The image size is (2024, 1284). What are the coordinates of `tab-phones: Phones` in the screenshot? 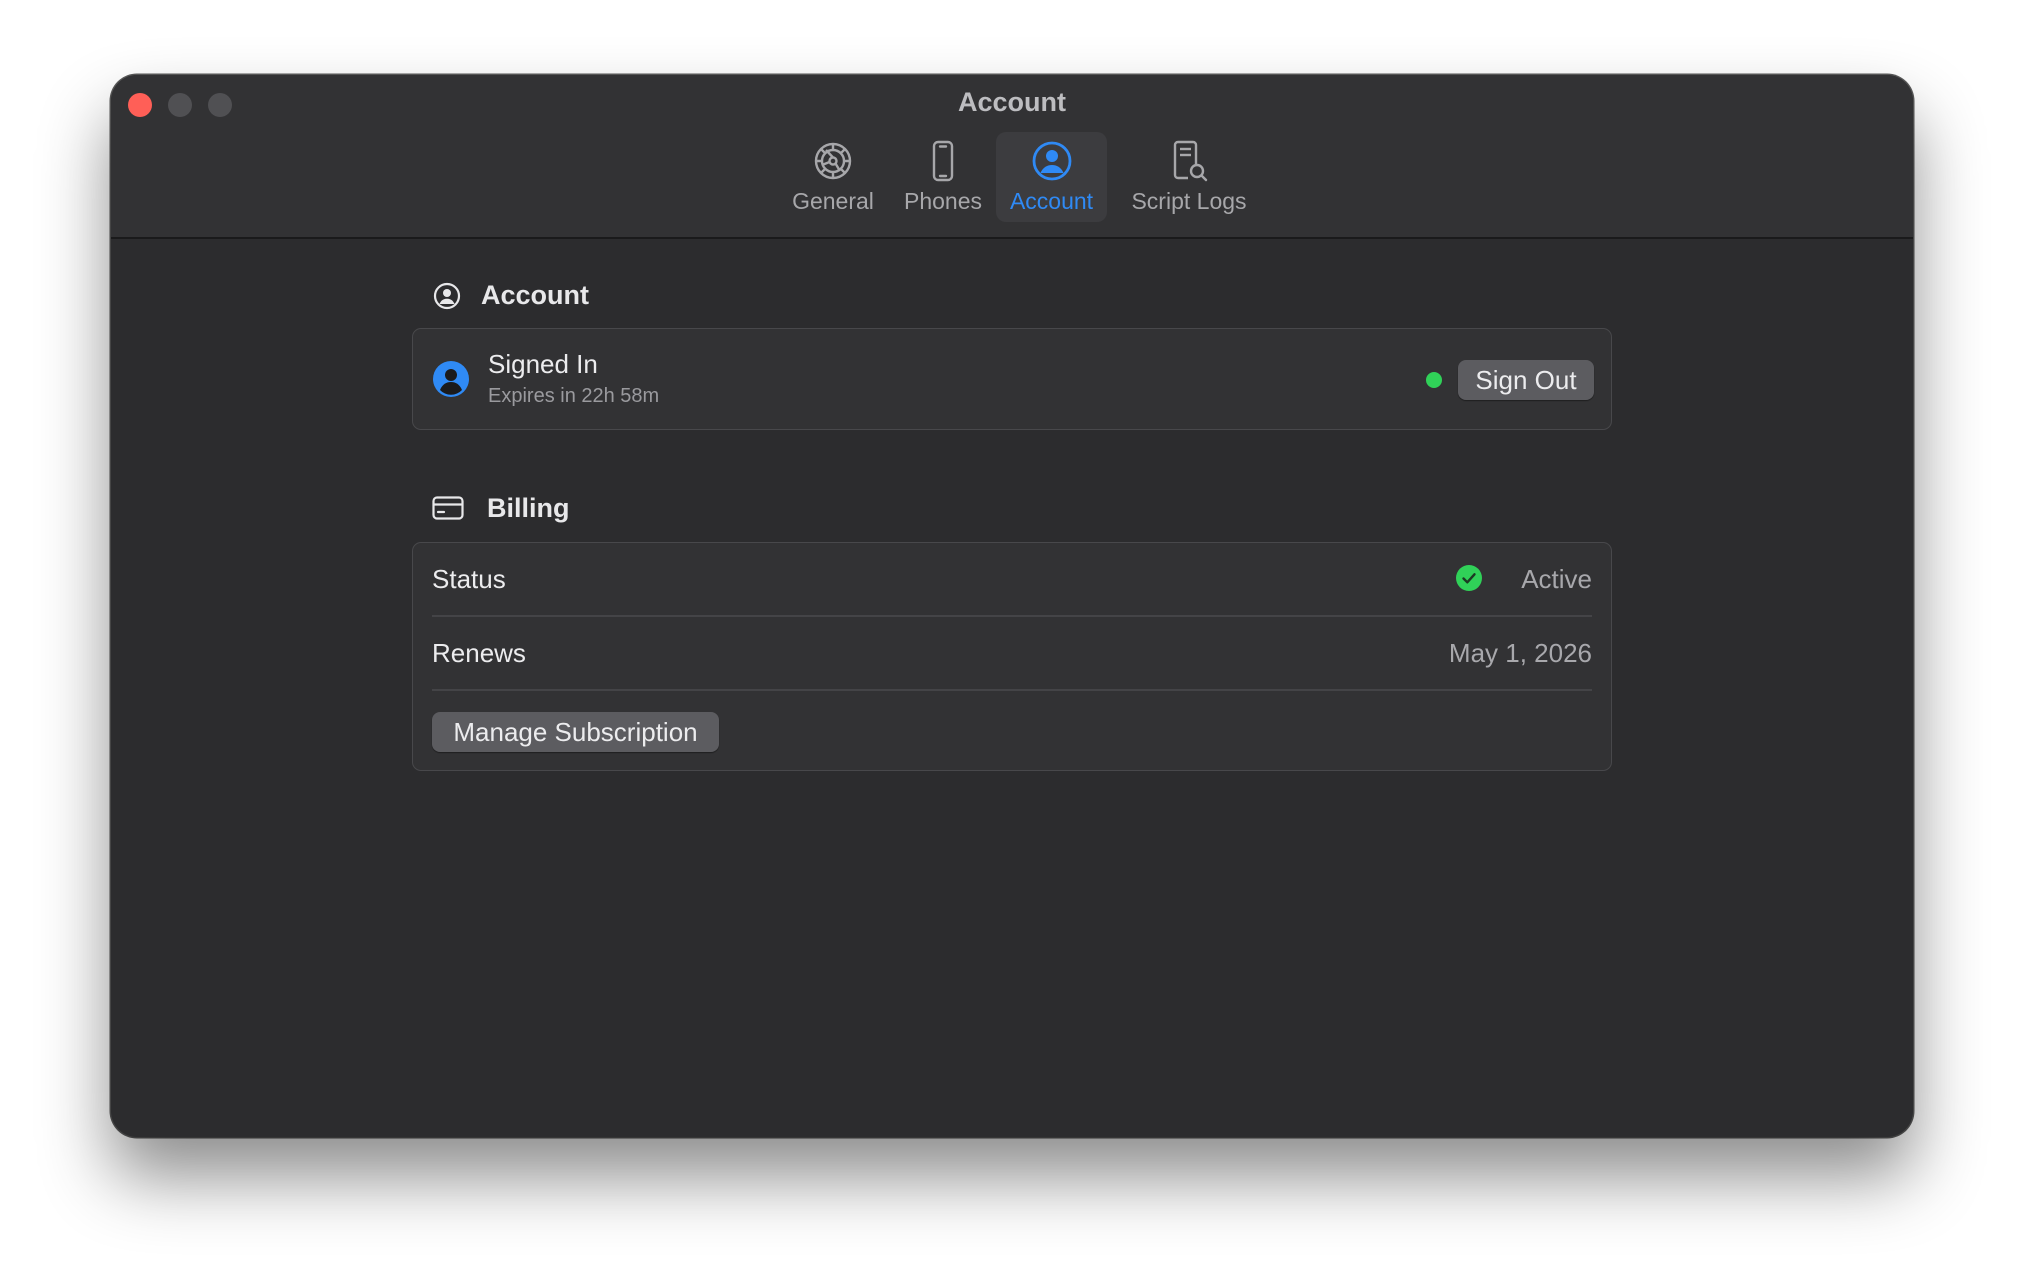 It's located at (943, 177).